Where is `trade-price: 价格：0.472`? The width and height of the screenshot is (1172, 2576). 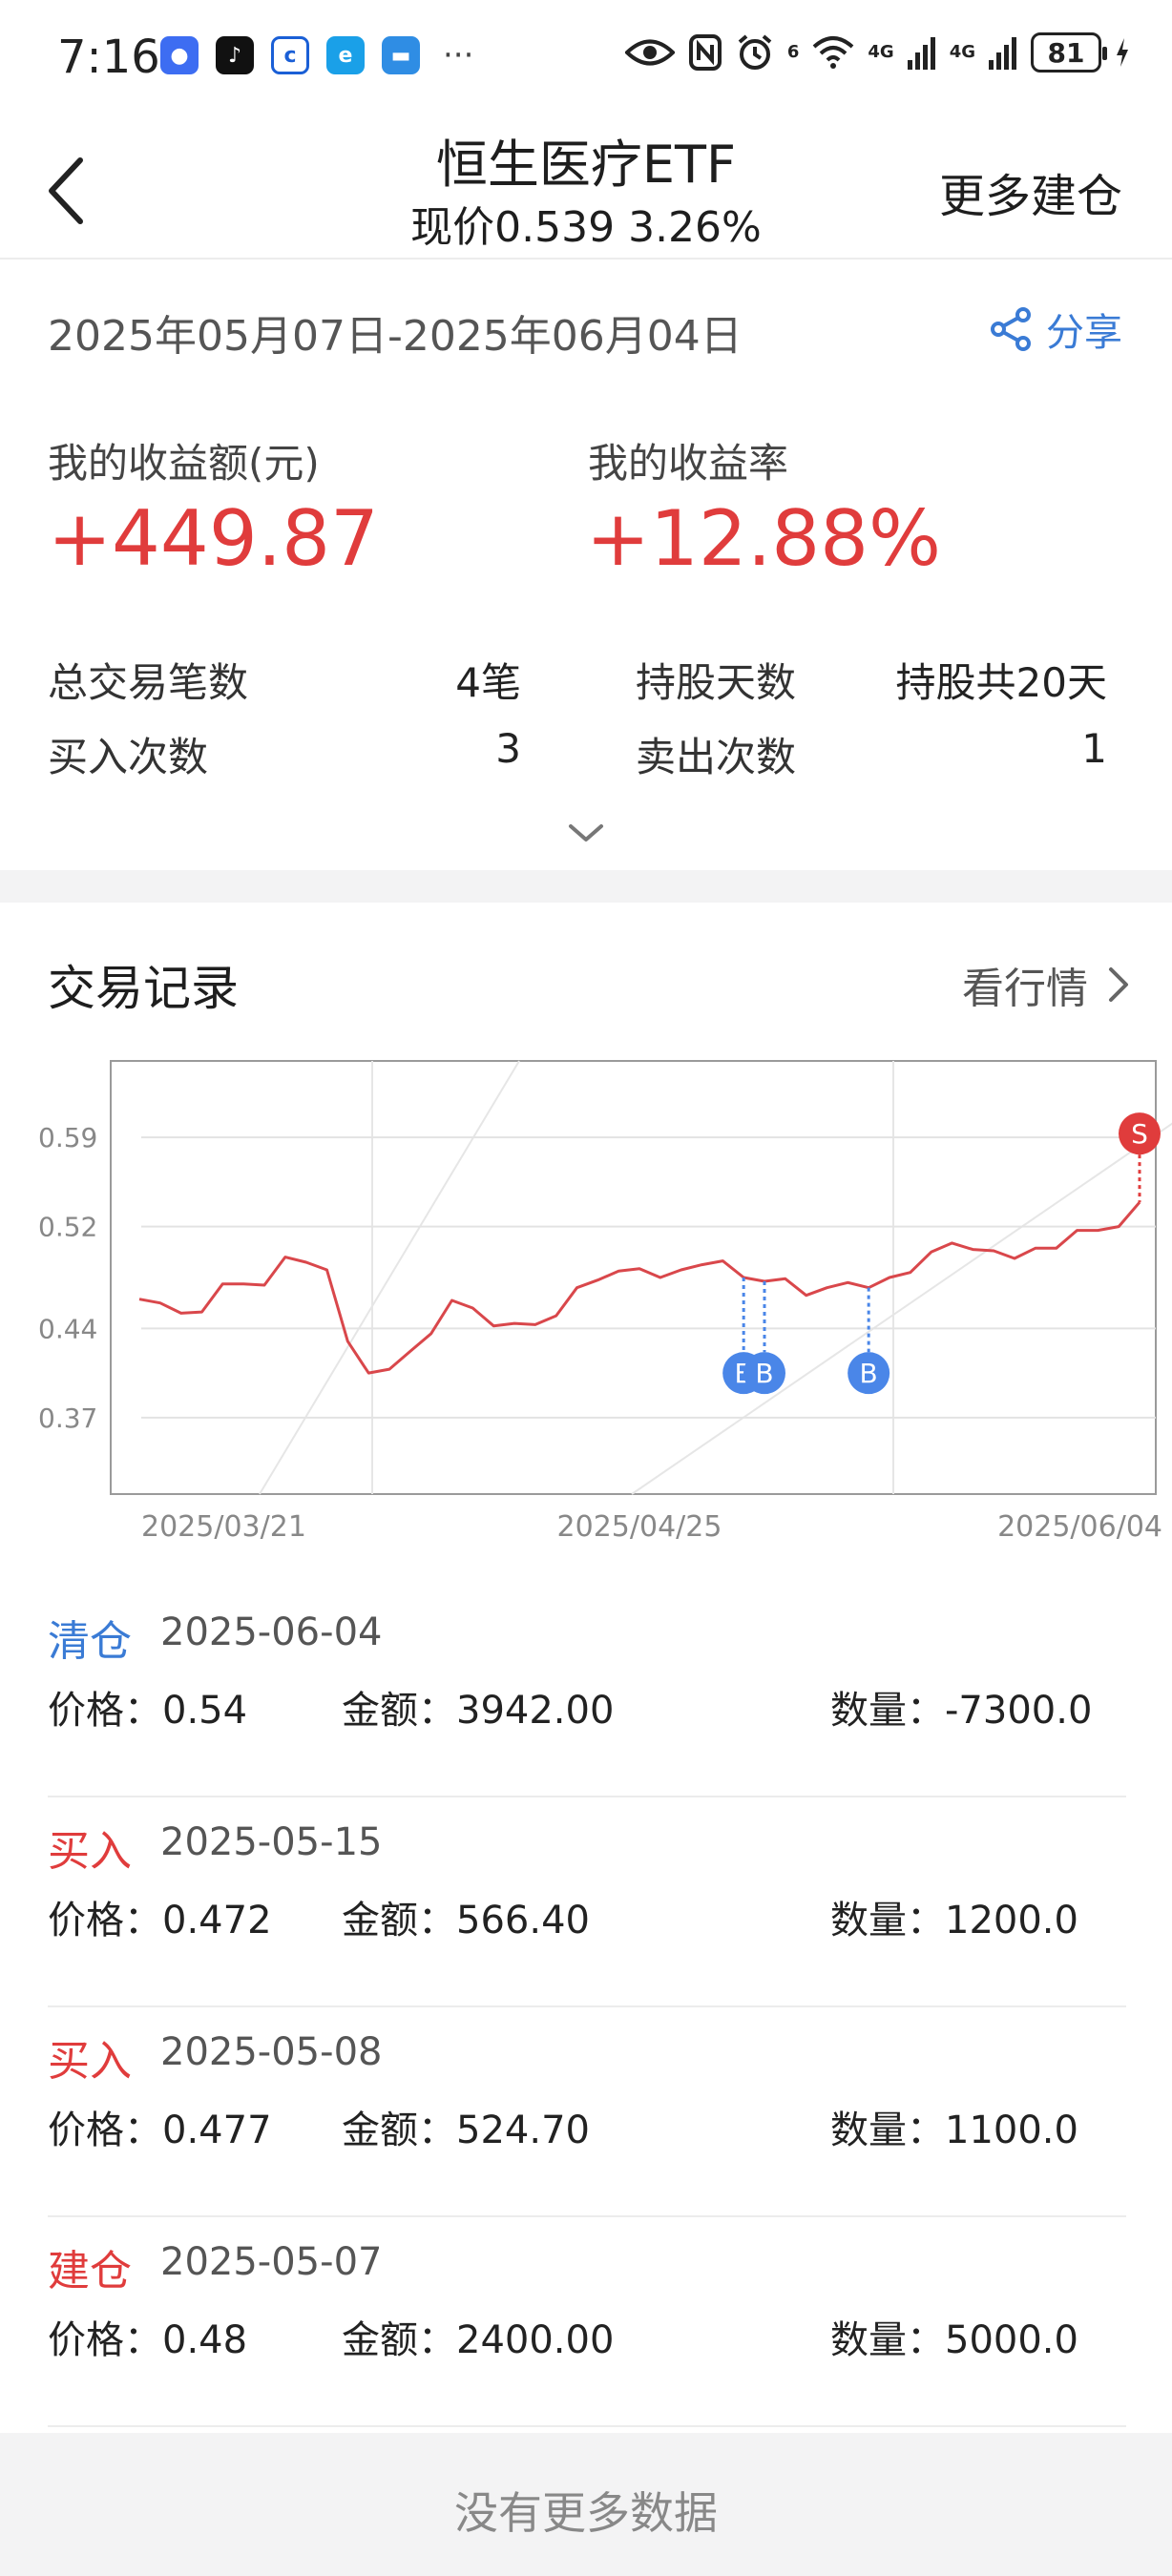
trade-price: 价格：0.472 is located at coordinates (160, 1916).